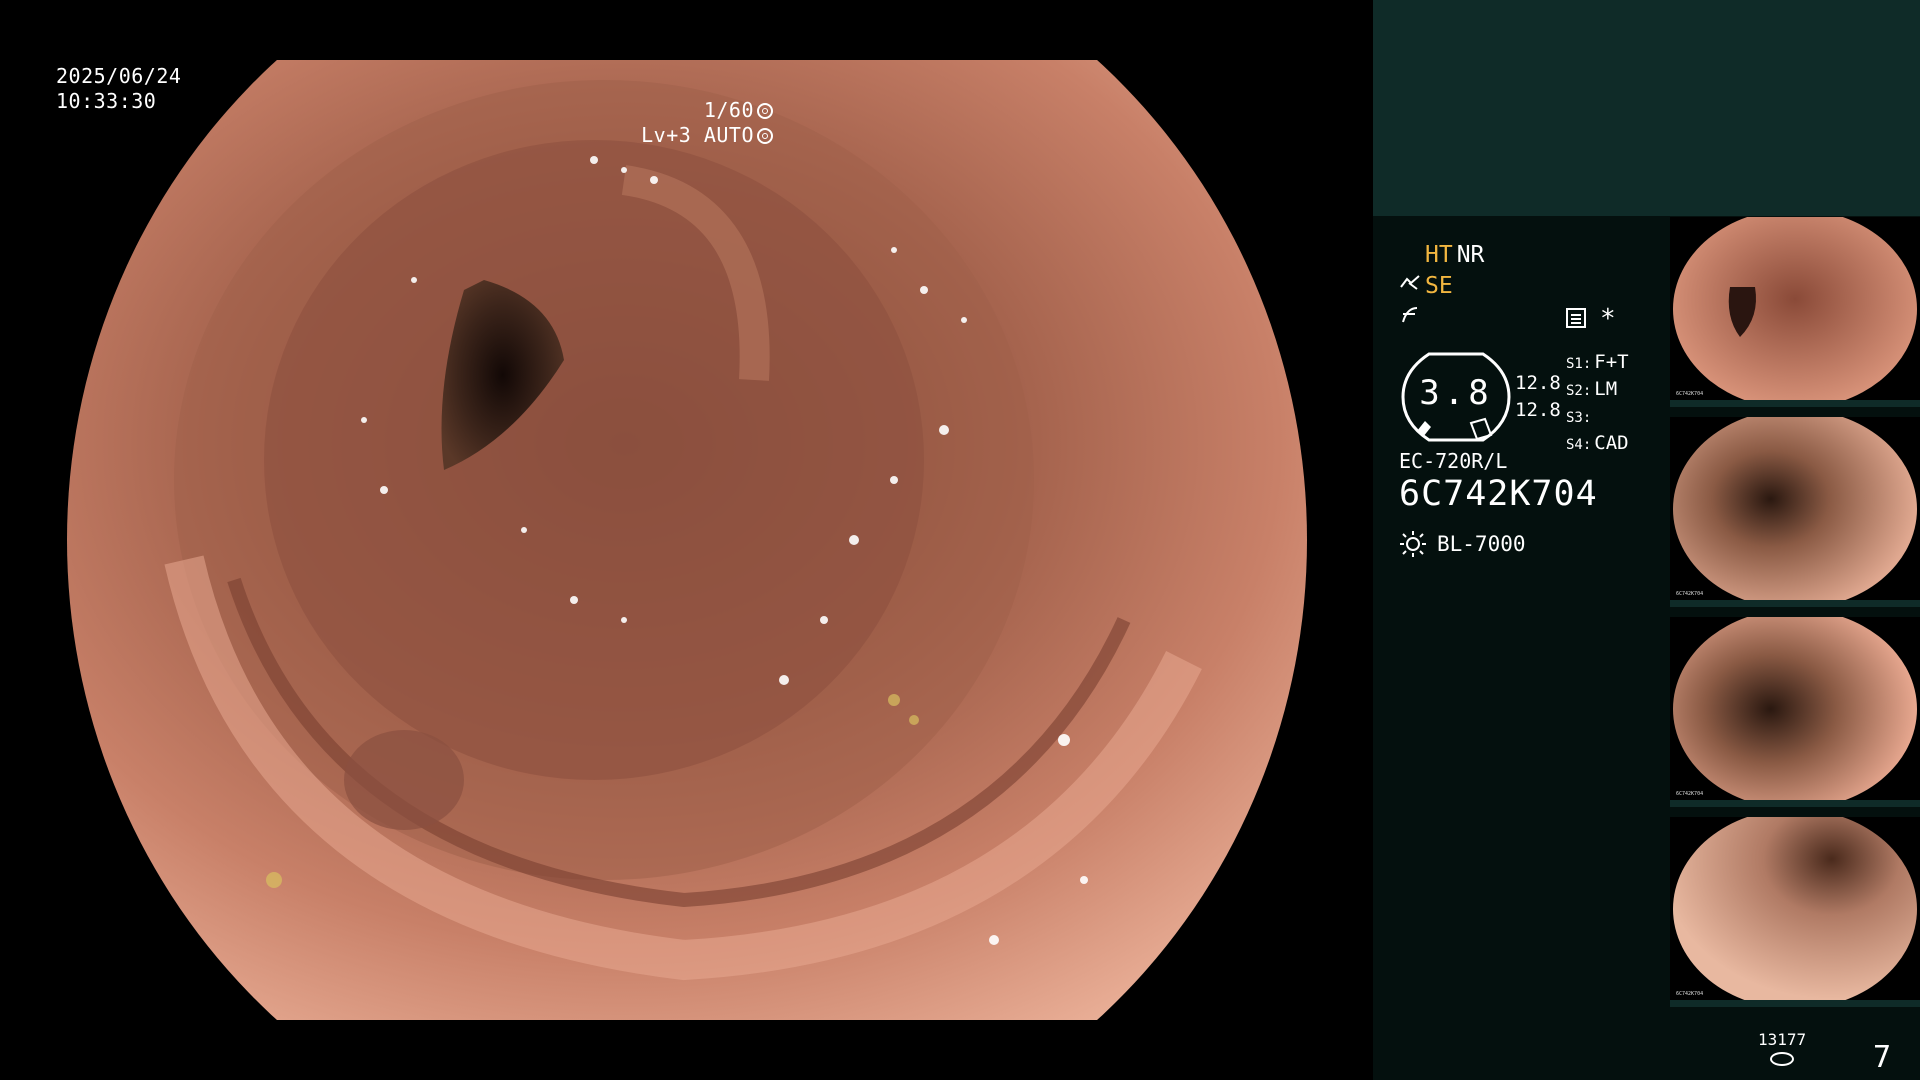  What do you see at coordinates (1538, 397) in the screenshot?
I see `gauge-readouts: 12.8 12.8` at bounding box center [1538, 397].